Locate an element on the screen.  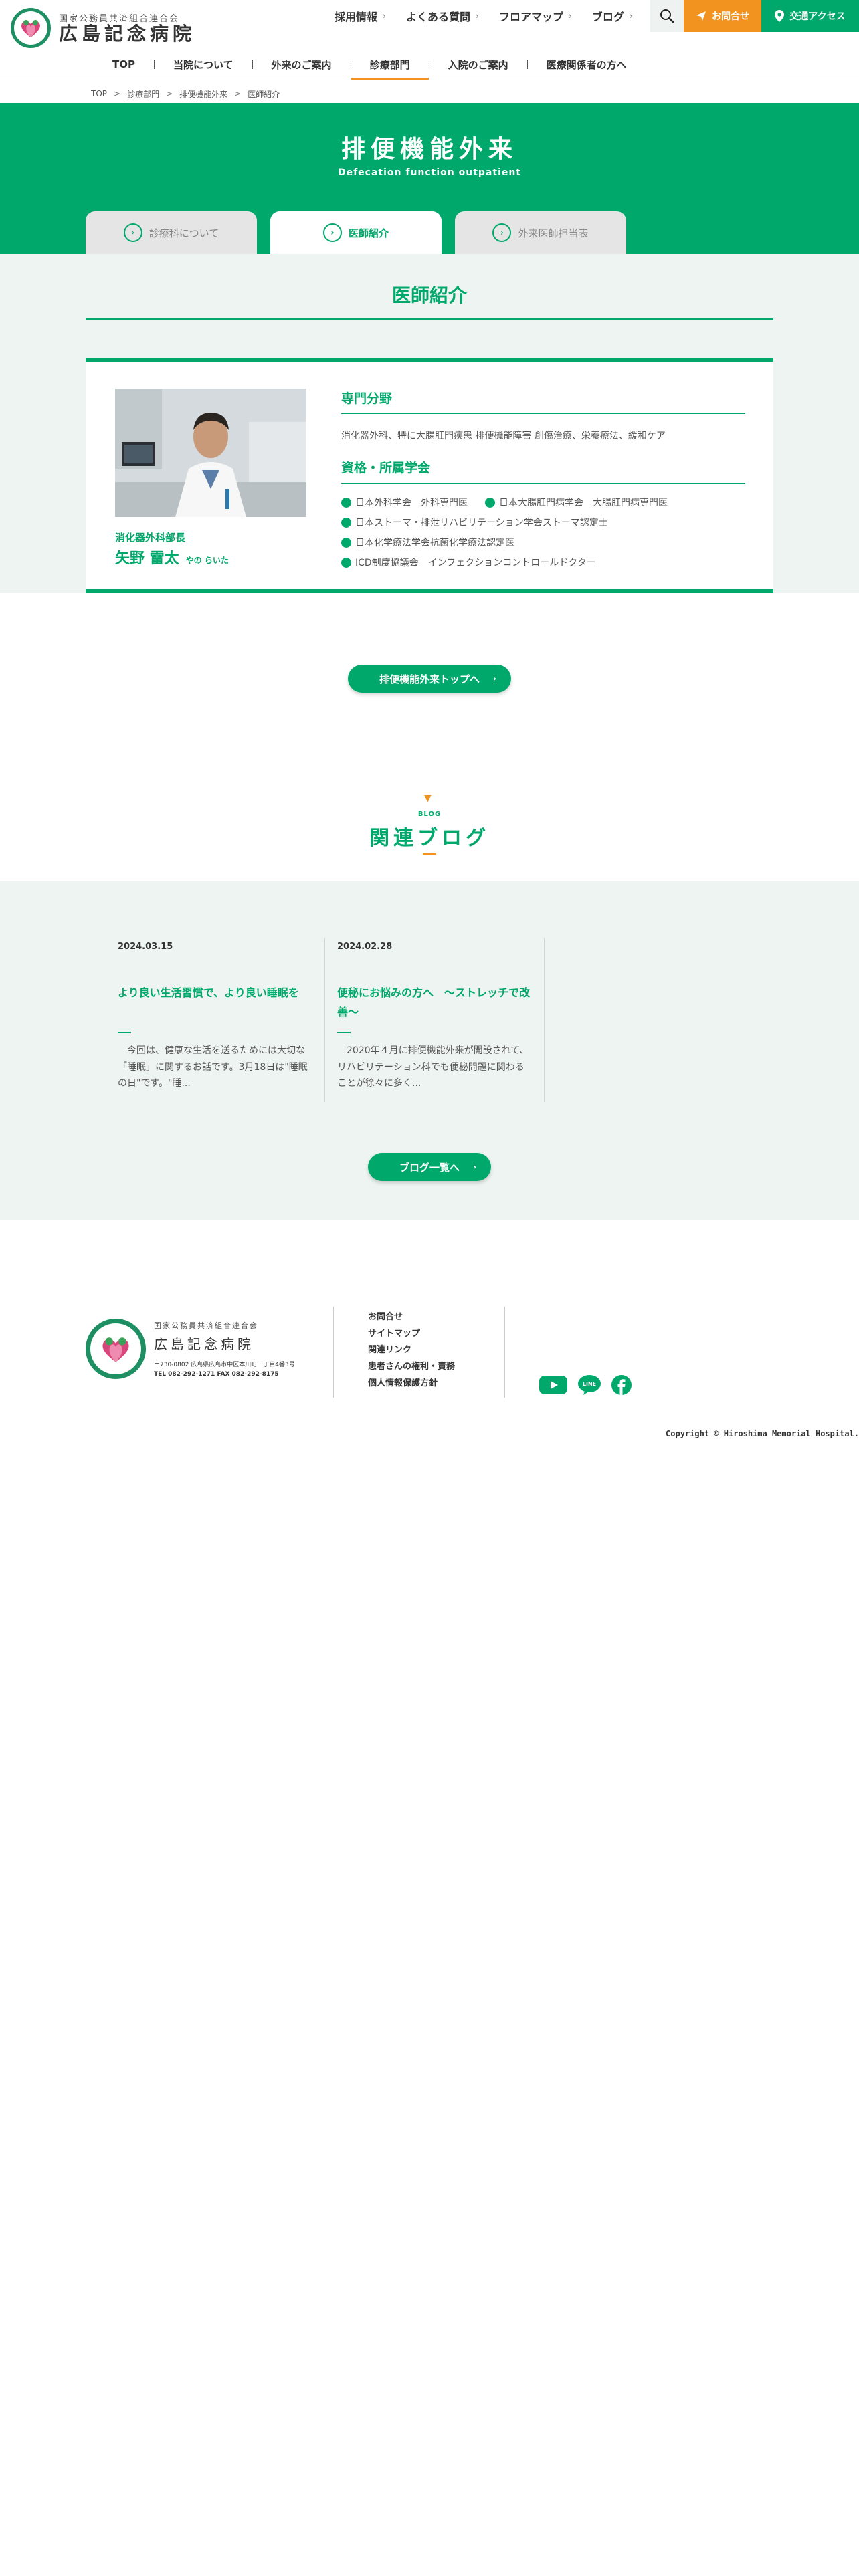
nav-medical-staff: 医療関係者の方へ is located at coordinates (587, 64).